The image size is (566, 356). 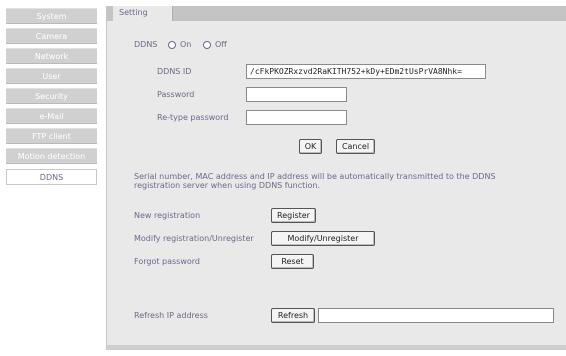 What do you see at coordinates (221, 44) in the screenshot?
I see `ddns-off-label: Off` at bounding box center [221, 44].